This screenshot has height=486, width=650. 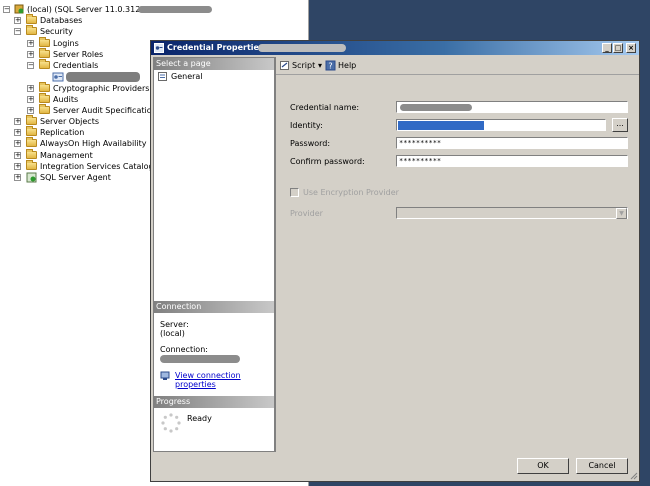 What do you see at coordinates (214, 64) in the screenshot?
I see `select-page-header: Select a page` at bounding box center [214, 64].